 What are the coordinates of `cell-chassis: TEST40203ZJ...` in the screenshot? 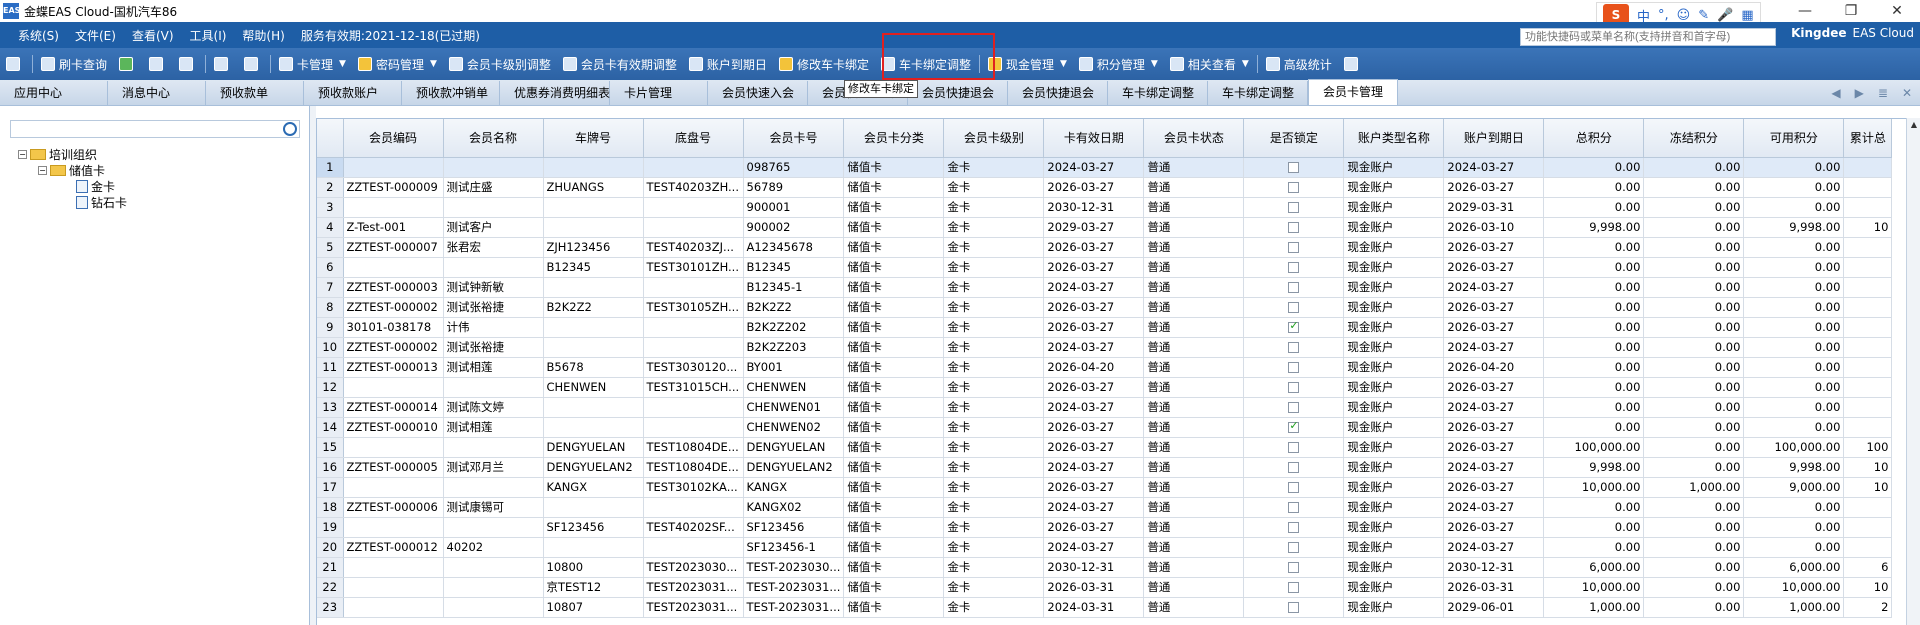 It's located at (693, 247).